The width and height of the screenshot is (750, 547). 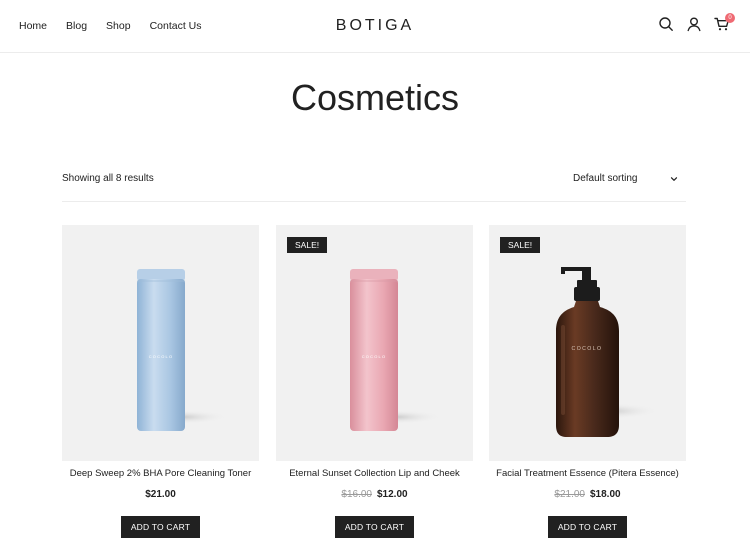 I want to click on sort-select-label: Default sorting, so click(x=605, y=178).